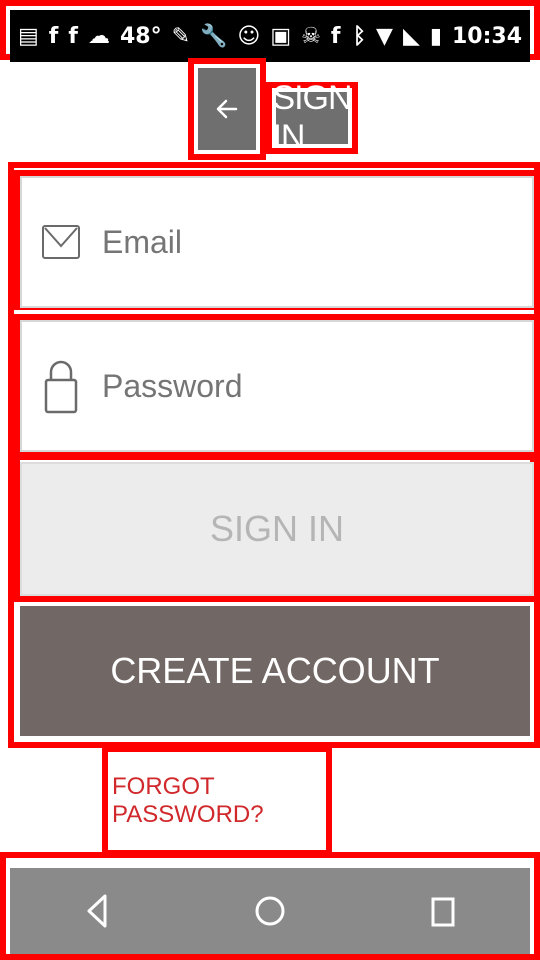 The image size is (540, 960). I want to click on app-icon: ▣, so click(281, 36).